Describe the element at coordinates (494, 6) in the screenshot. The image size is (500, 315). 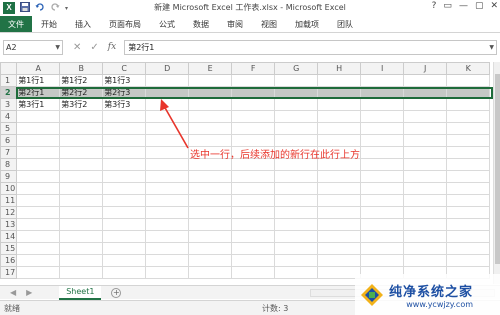
I see `close-icon: ✕` at that location.